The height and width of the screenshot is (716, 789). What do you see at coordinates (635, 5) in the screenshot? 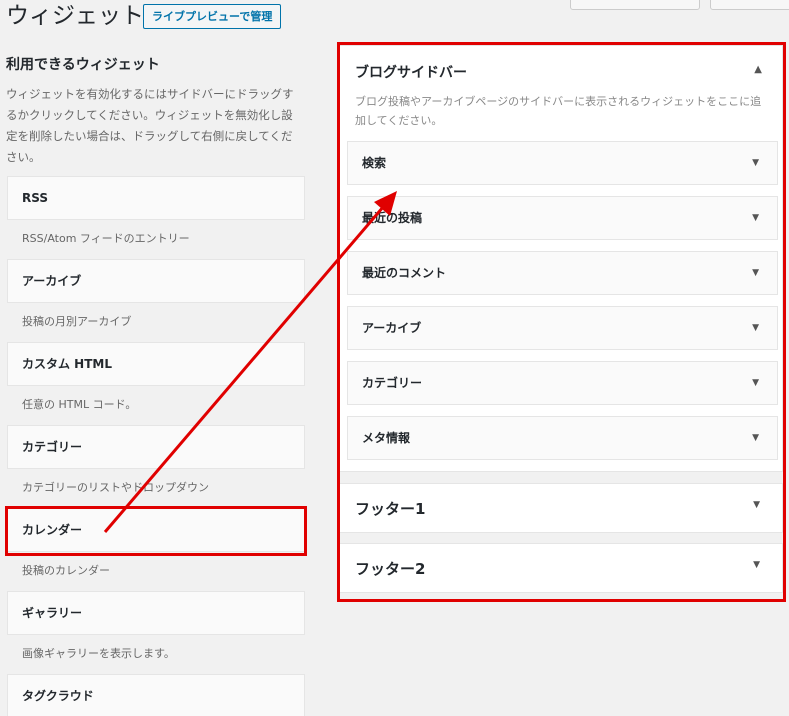
I see `top-toolbar-button` at bounding box center [635, 5].